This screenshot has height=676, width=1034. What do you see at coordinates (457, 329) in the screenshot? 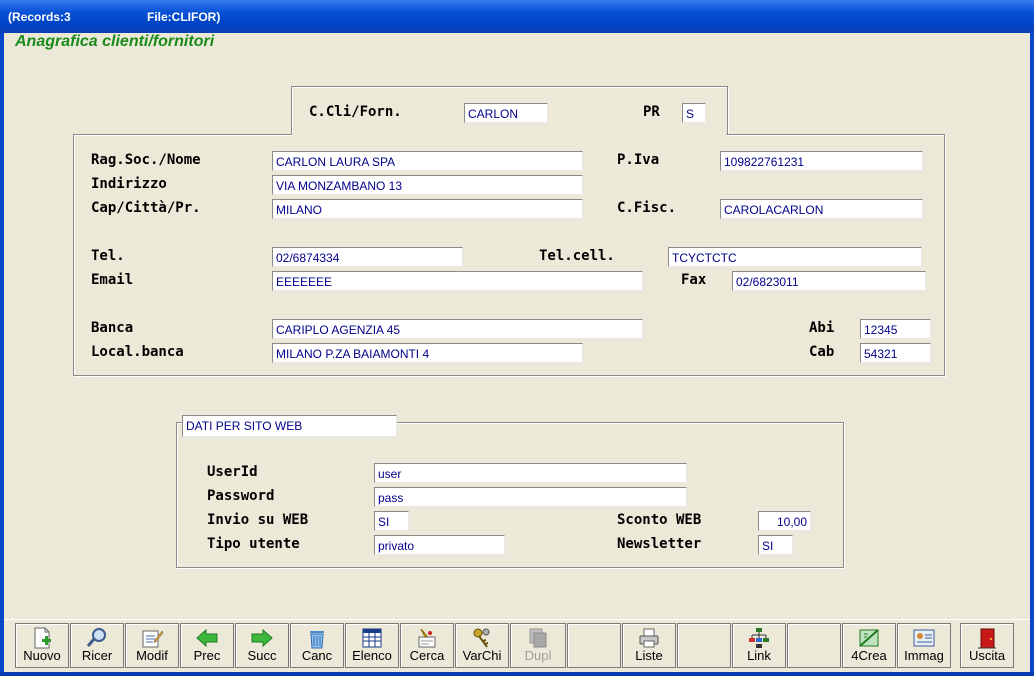
I see `banca-field: CARIPLO AGENZIA 45` at bounding box center [457, 329].